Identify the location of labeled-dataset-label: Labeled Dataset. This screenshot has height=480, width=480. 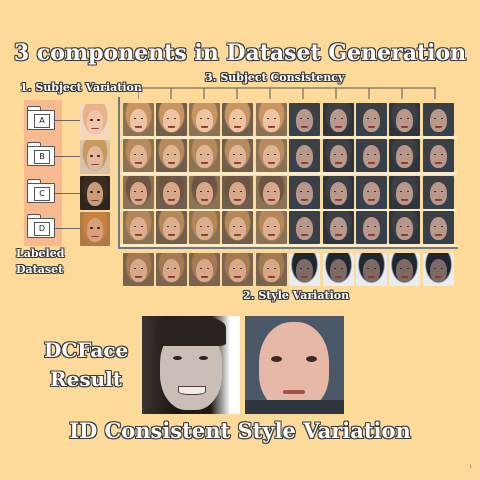
(40, 261).